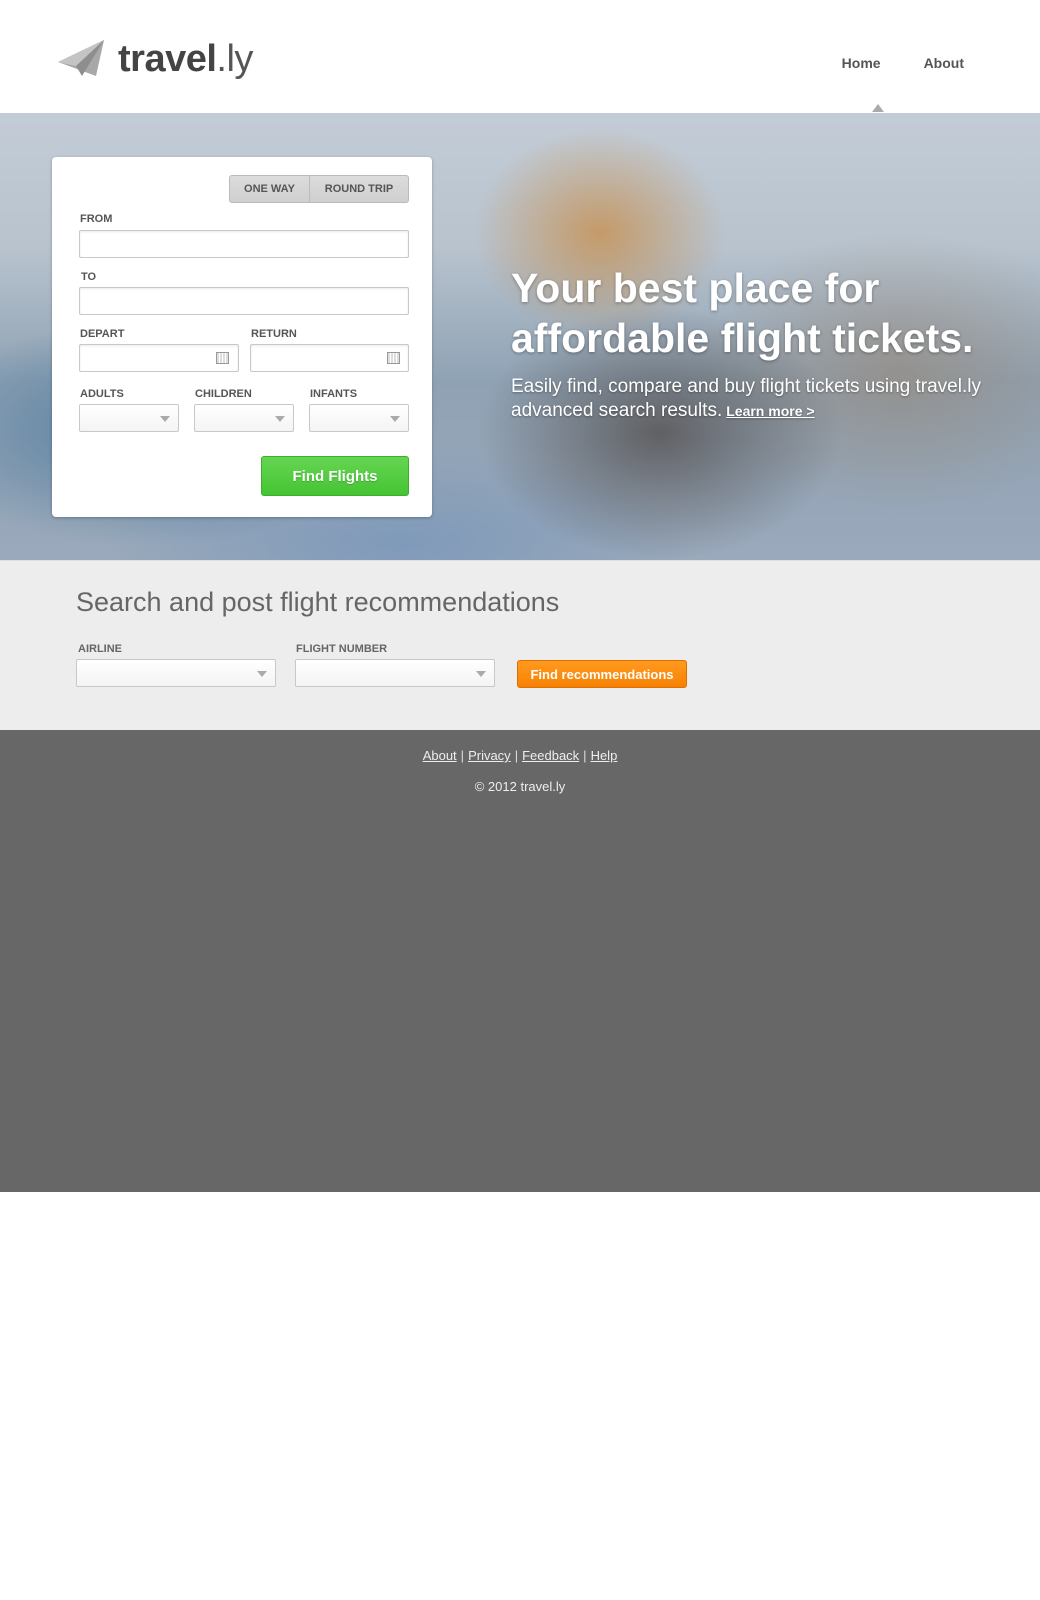 This screenshot has width=1040, height=1600. Describe the element at coordinates (244, 418) in the screenshot. I see `children-select` at that location.